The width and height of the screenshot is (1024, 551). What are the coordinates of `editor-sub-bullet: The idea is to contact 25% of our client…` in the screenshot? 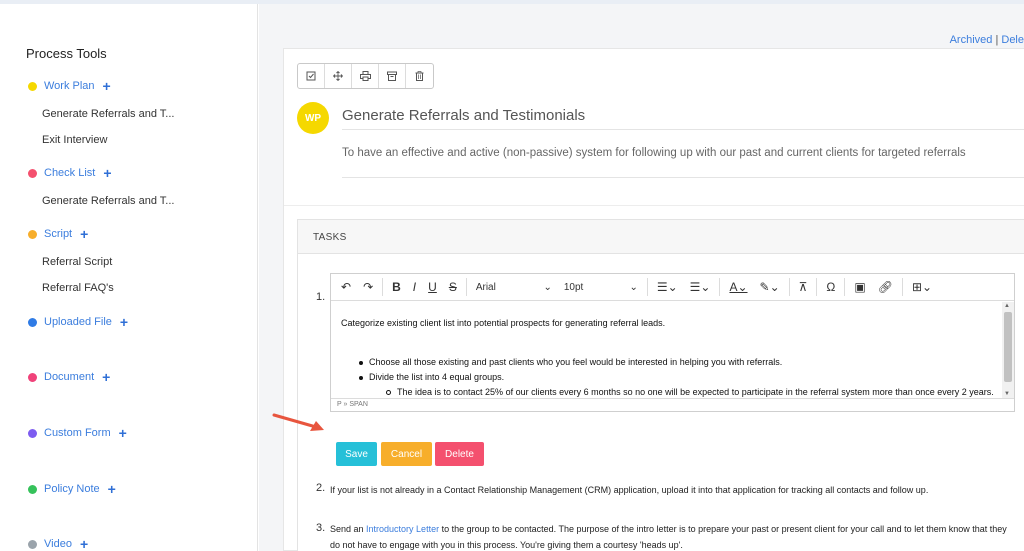 It's located at (695, 392).